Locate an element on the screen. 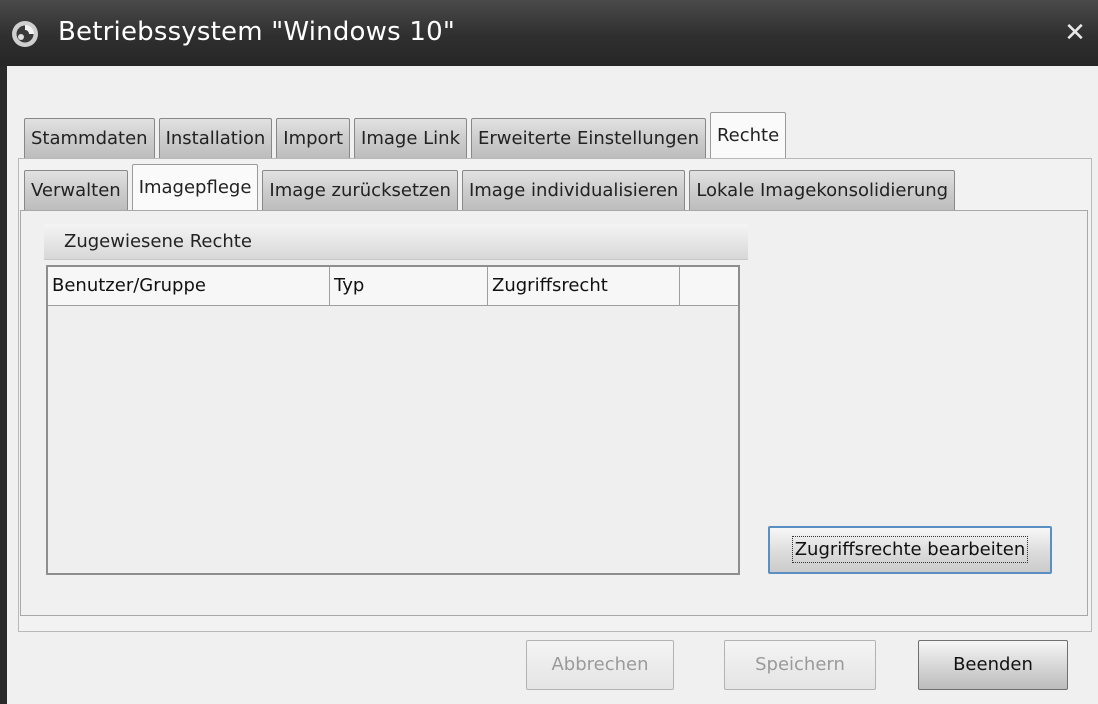 Image resolution: width=1098 pixels, height=704 pixels. tab-import: Import is located at coordinates (313, 138).